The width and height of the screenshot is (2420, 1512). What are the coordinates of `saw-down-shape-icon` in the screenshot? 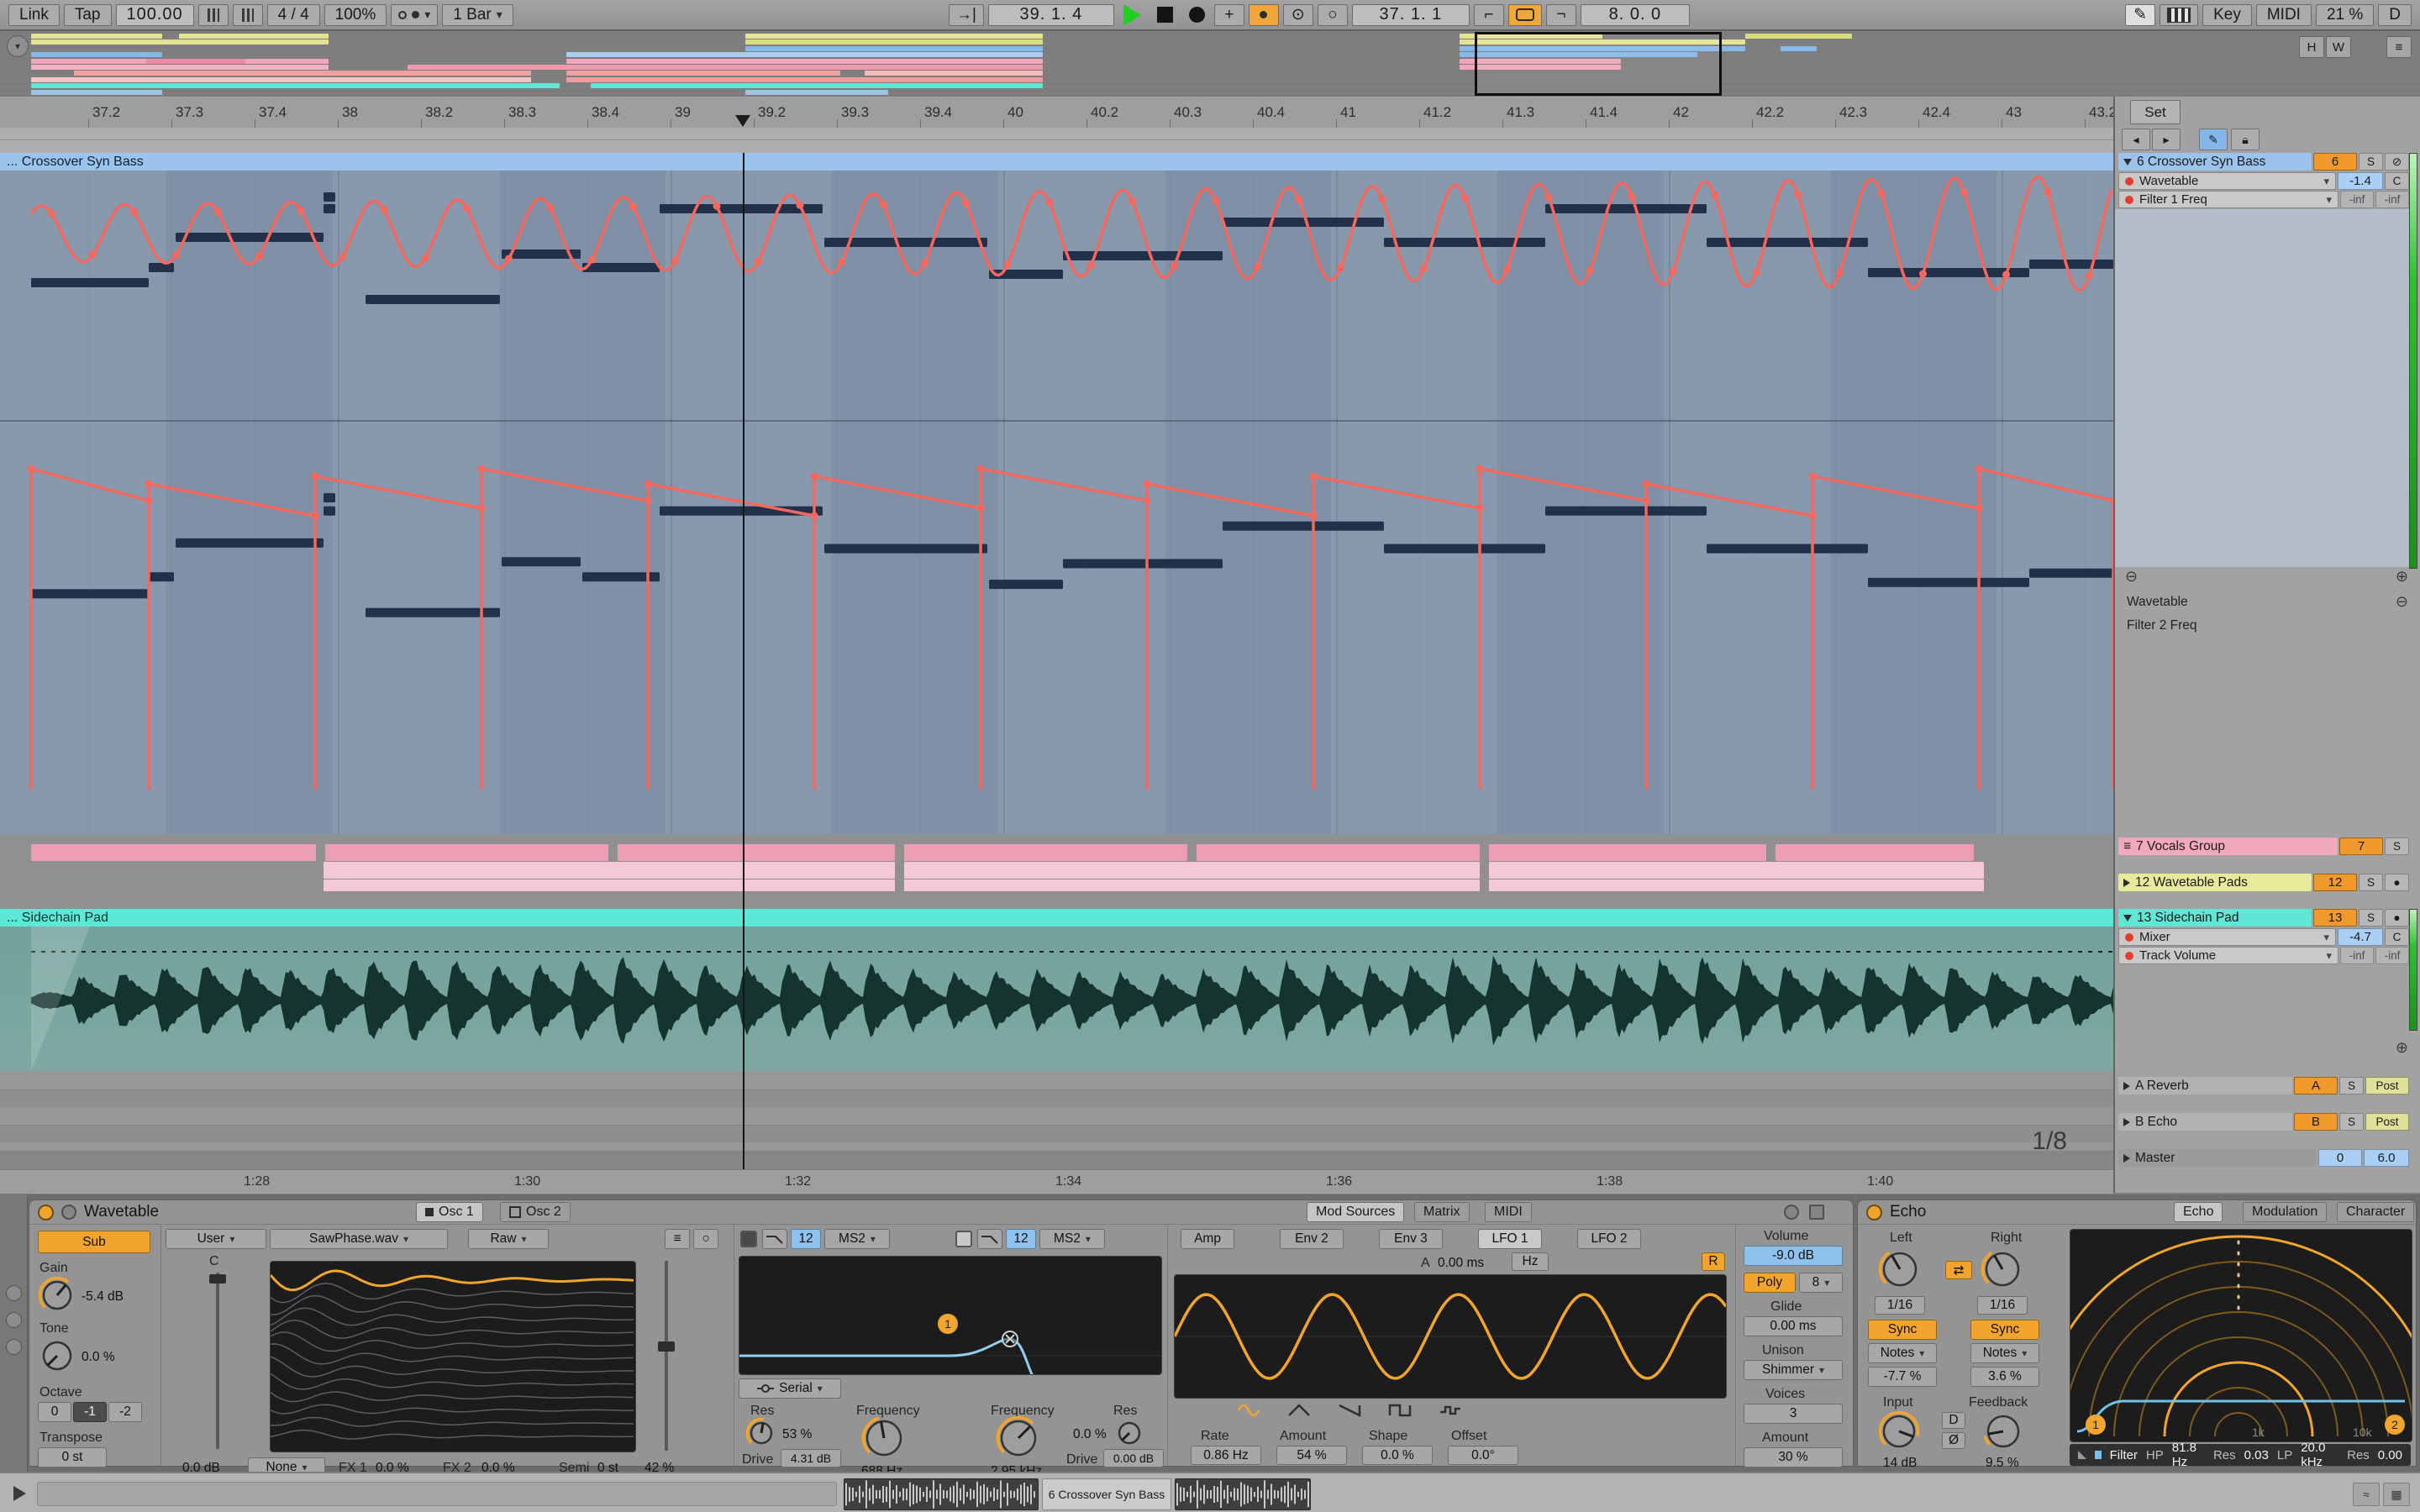 It's located at (1350, 1410).